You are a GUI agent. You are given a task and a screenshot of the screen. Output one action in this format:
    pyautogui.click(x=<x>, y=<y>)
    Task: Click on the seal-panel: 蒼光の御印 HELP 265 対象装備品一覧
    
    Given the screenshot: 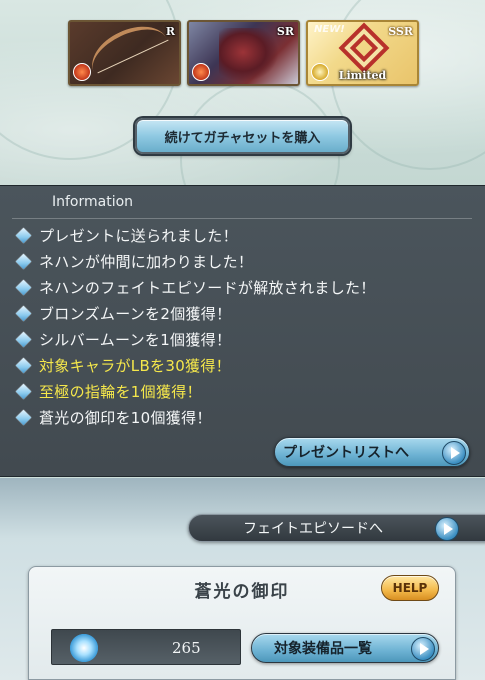 What is the action you would take?
    pyautogui.click(x=242, y=623)
    